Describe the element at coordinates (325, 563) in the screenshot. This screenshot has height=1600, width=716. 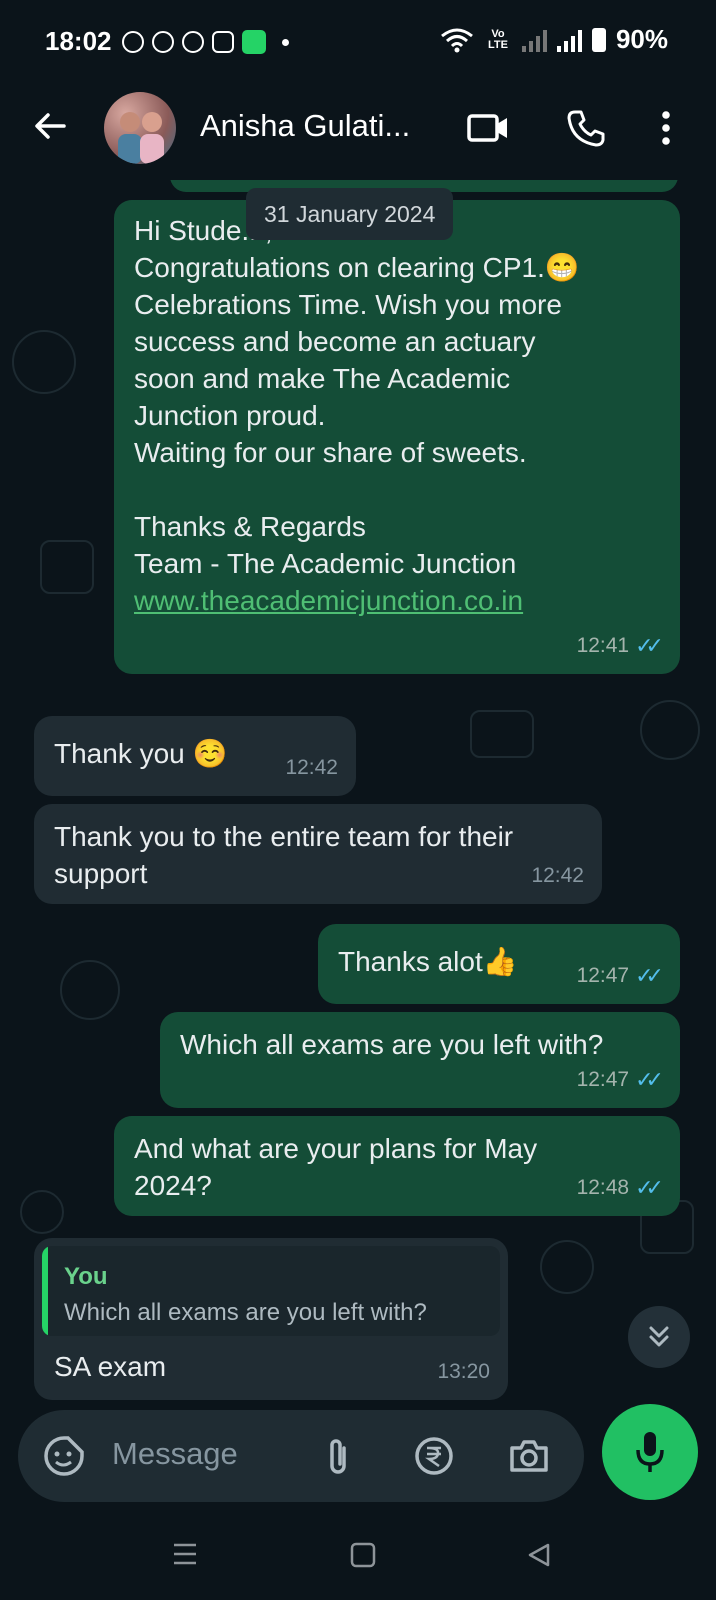
I see `message-line: Team - The Academic Junction` at that location.